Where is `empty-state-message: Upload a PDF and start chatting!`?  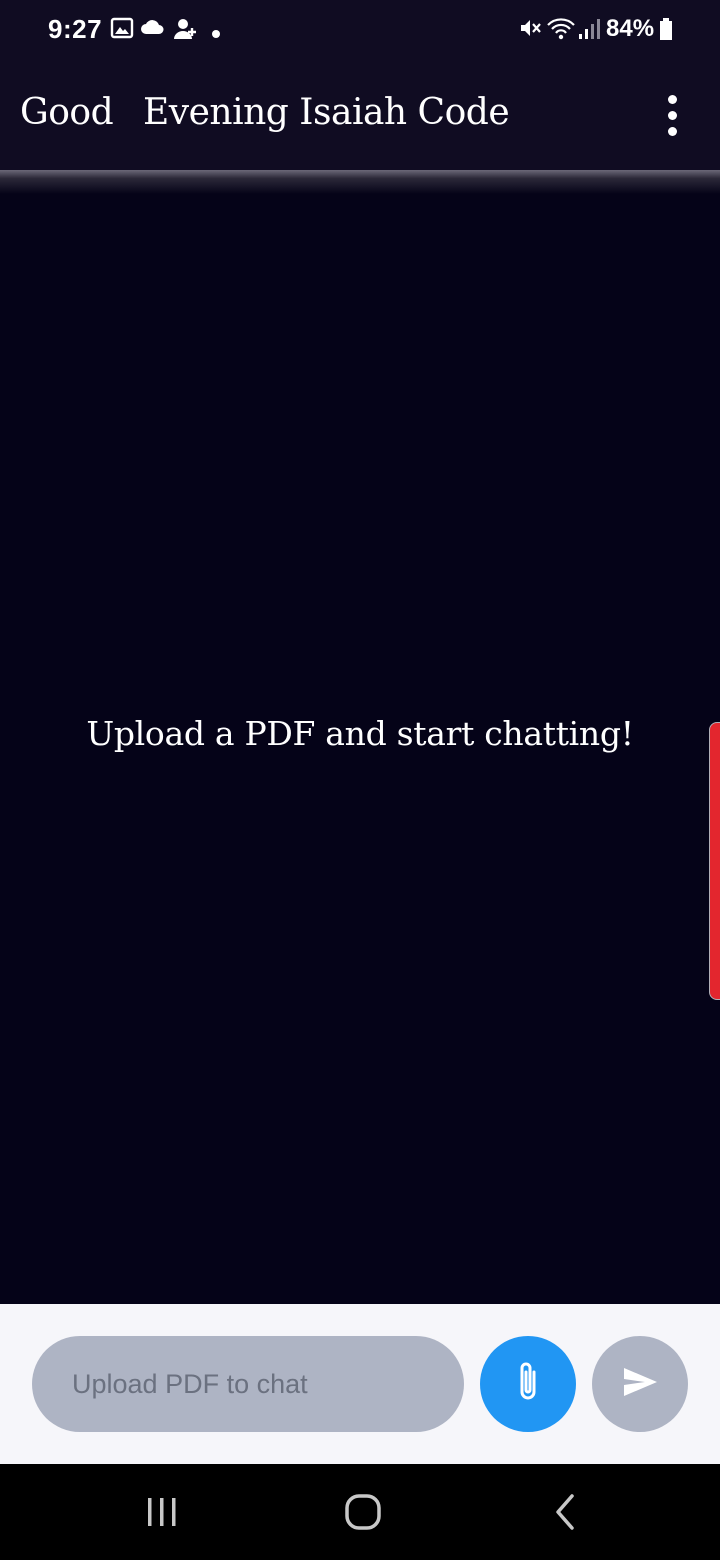
empty-state-message: Upload a PDF and start chatting! is located at coordinates (360, 733).